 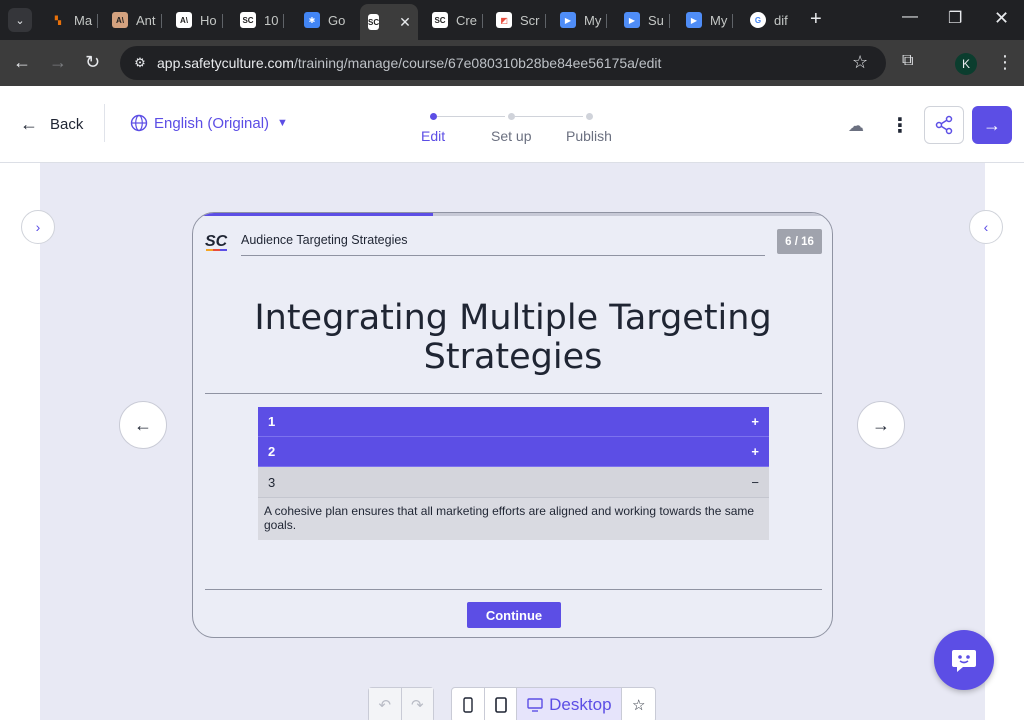 I want to click on globe-icon, so click(x=139, y=123).